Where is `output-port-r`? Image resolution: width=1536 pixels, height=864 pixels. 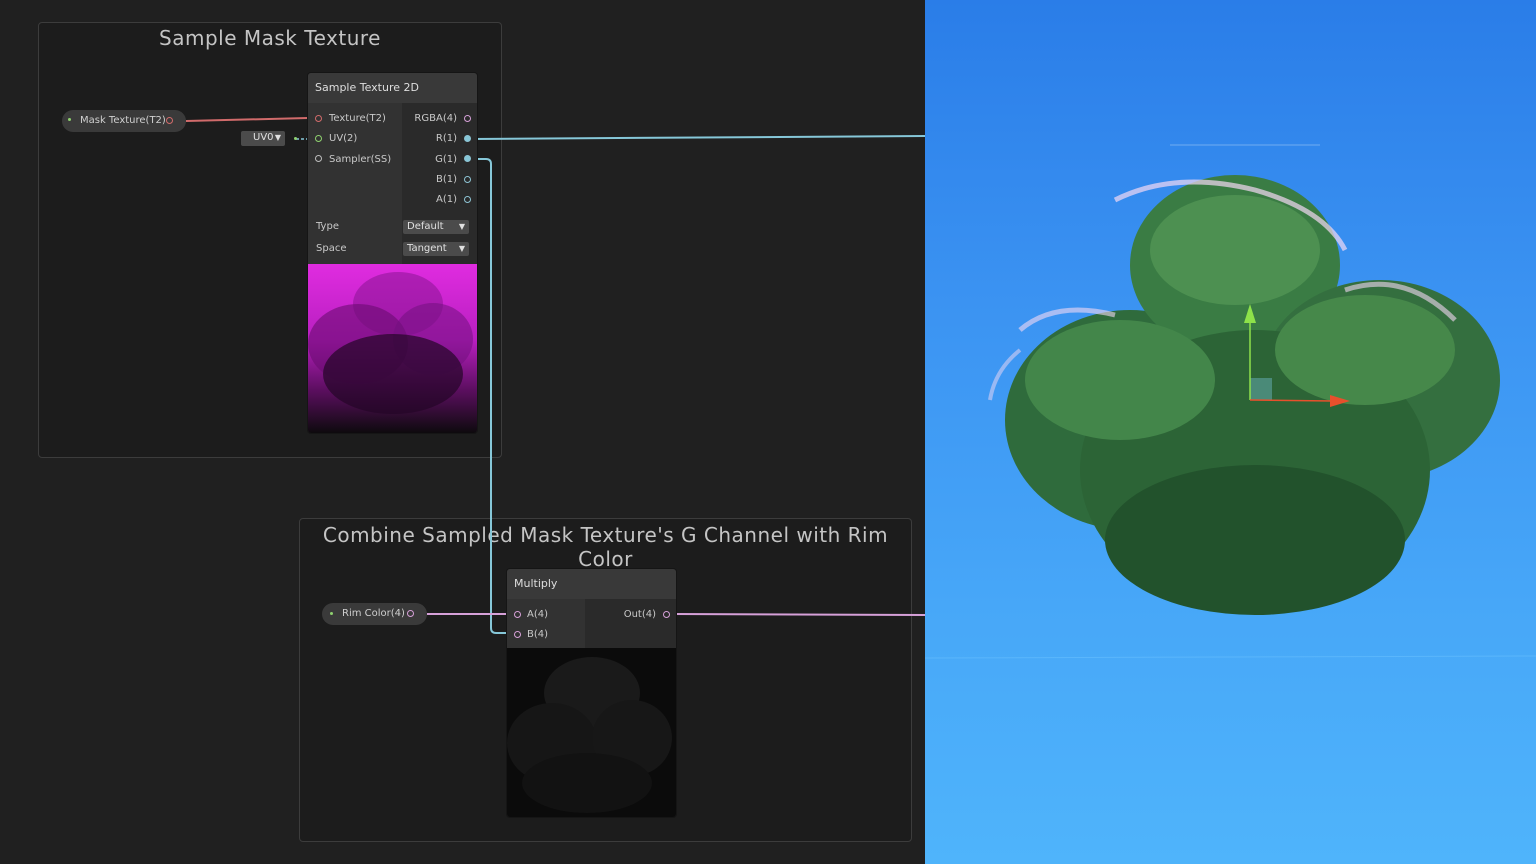 output-port-r is located at coordinates (467, 138).